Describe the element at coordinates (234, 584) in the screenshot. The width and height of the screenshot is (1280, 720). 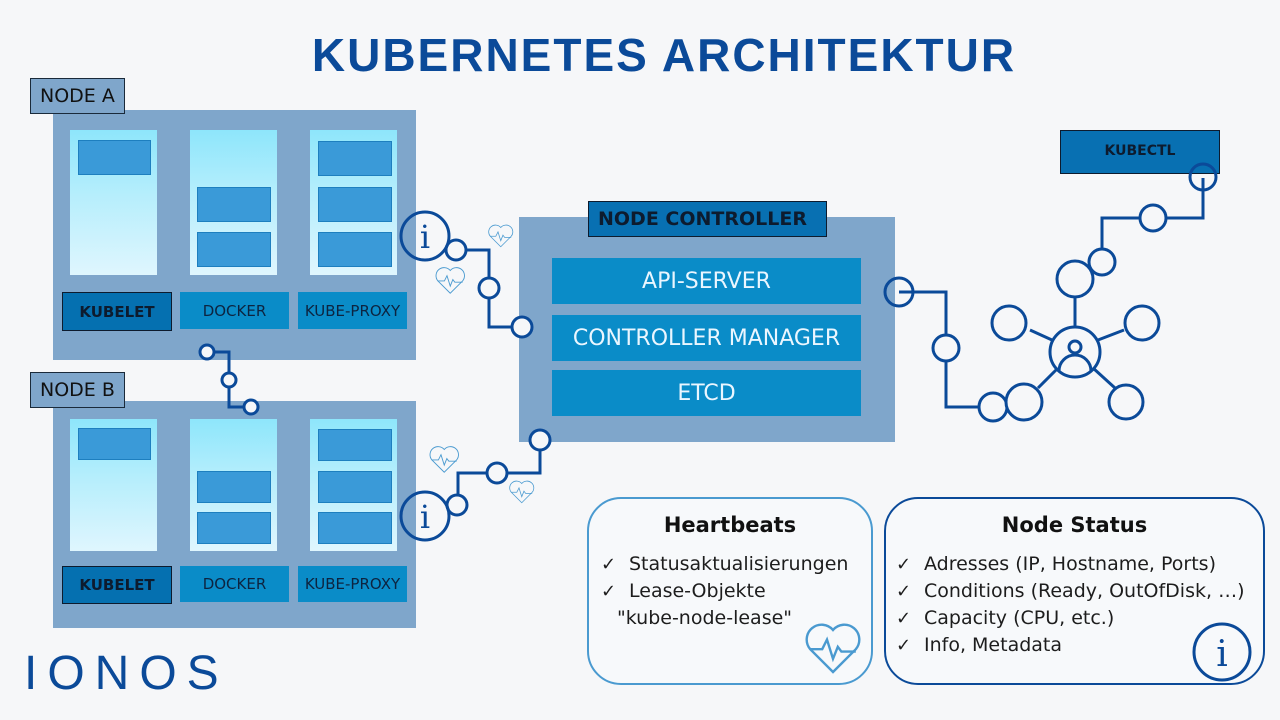
I see `node-b-docker: DOCKER` at that location.